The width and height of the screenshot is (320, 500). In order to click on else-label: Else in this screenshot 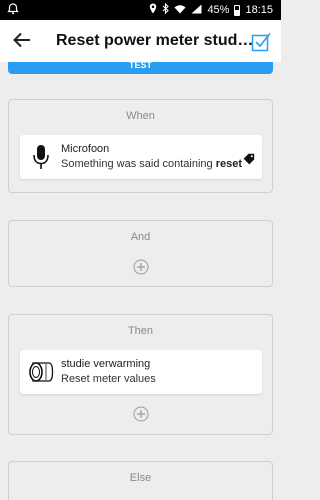, I will do `click(140, 478)`.